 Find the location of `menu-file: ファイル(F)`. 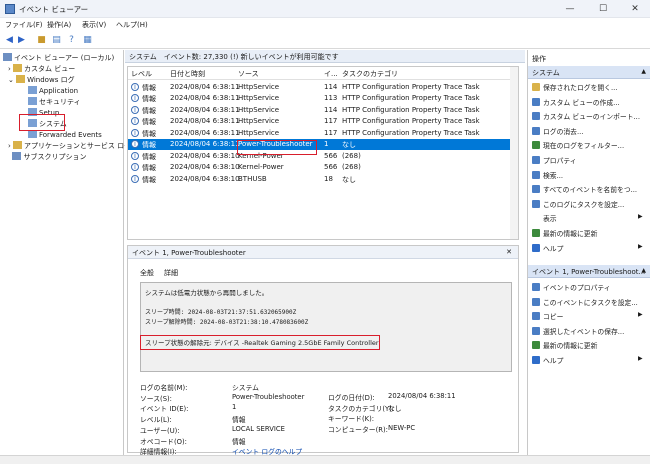

menu-file: ファイル(F) is located at coordinates (24, 25).